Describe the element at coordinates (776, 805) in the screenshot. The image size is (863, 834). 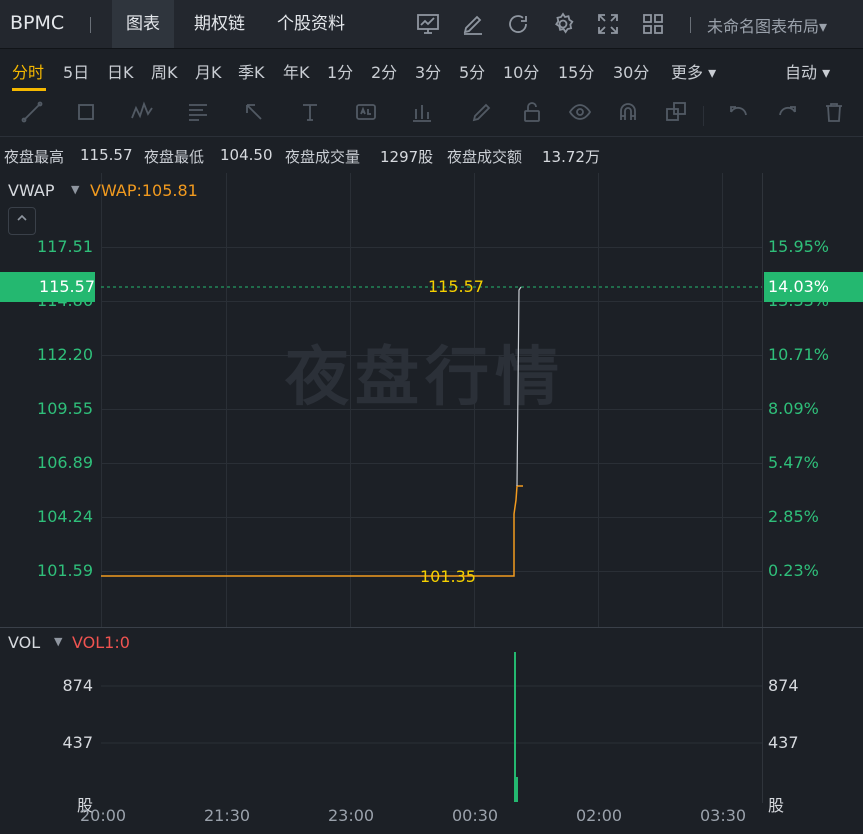
I see `volume-unit-label: 股` at that location.